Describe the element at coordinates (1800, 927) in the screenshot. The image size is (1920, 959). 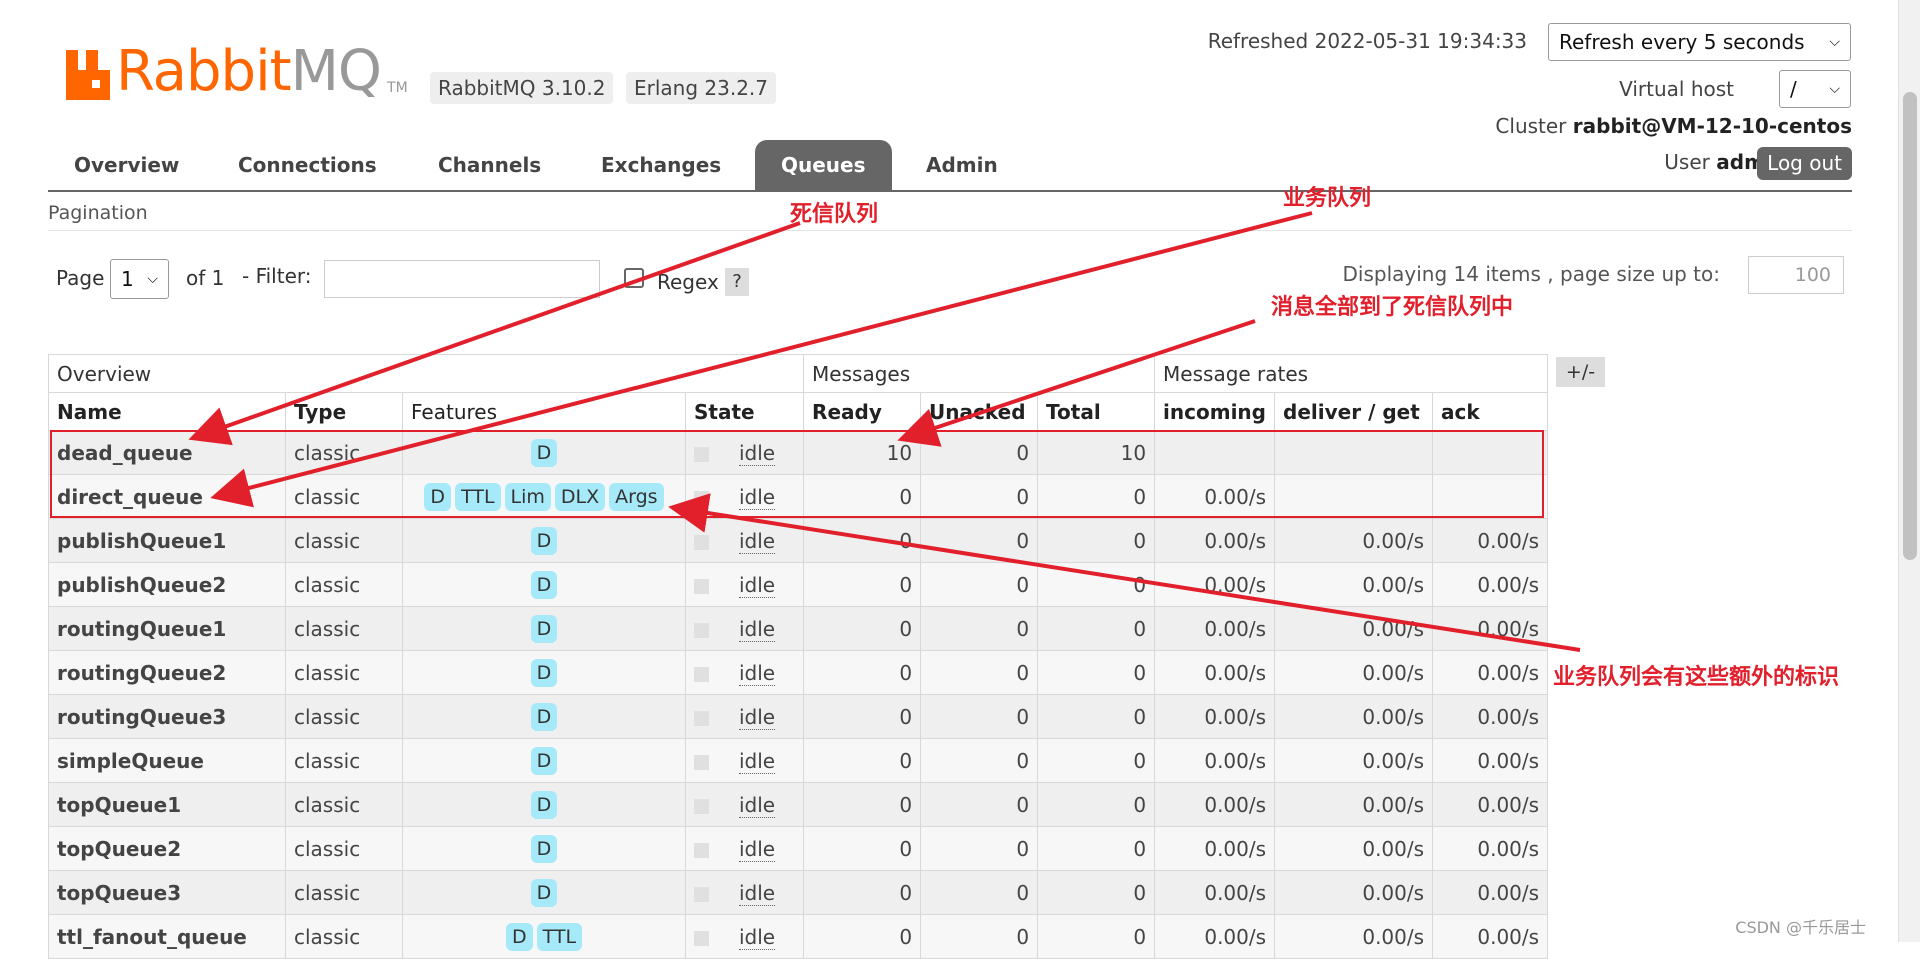
I see `watermark: CSDN @千乐居士` at that location.